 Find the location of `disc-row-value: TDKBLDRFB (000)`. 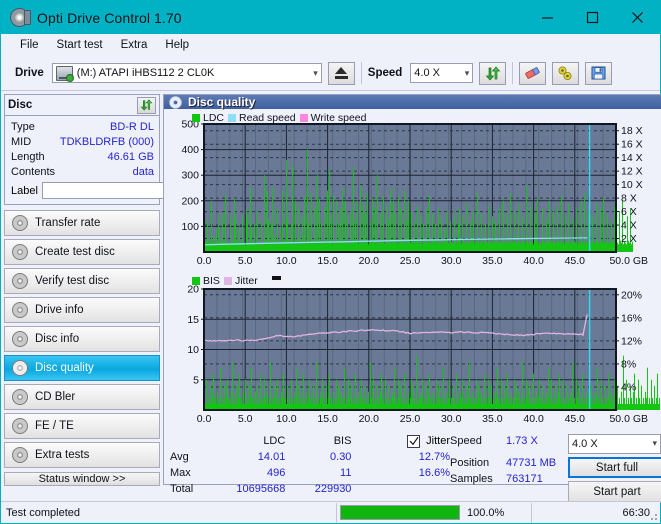

disc-row-value: TDKBLDRFB (000) is located at coordinates (106, 141).